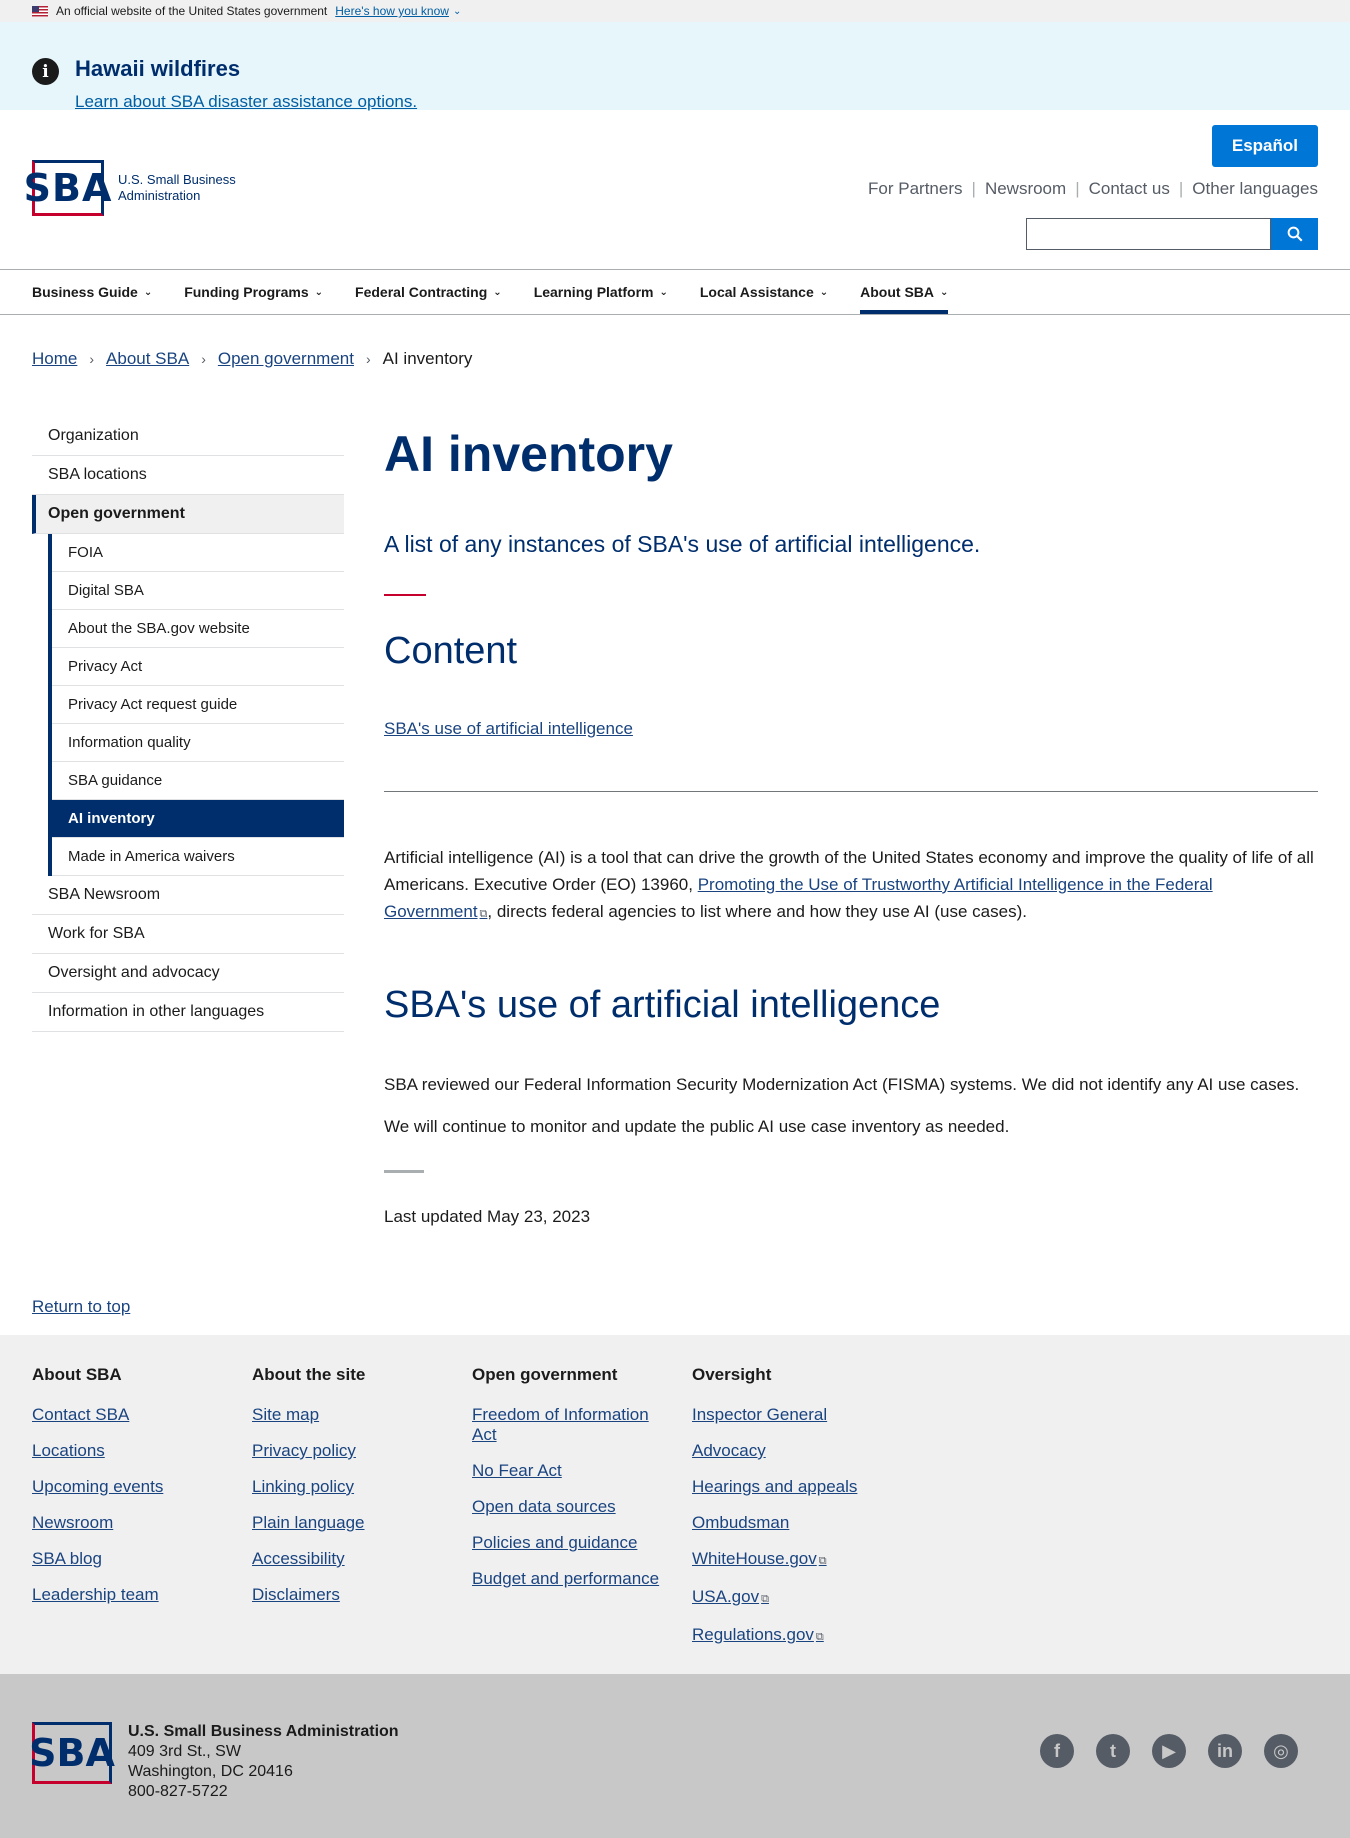  I want to click on footer-link: No Fear Act, so click(567, 1471).